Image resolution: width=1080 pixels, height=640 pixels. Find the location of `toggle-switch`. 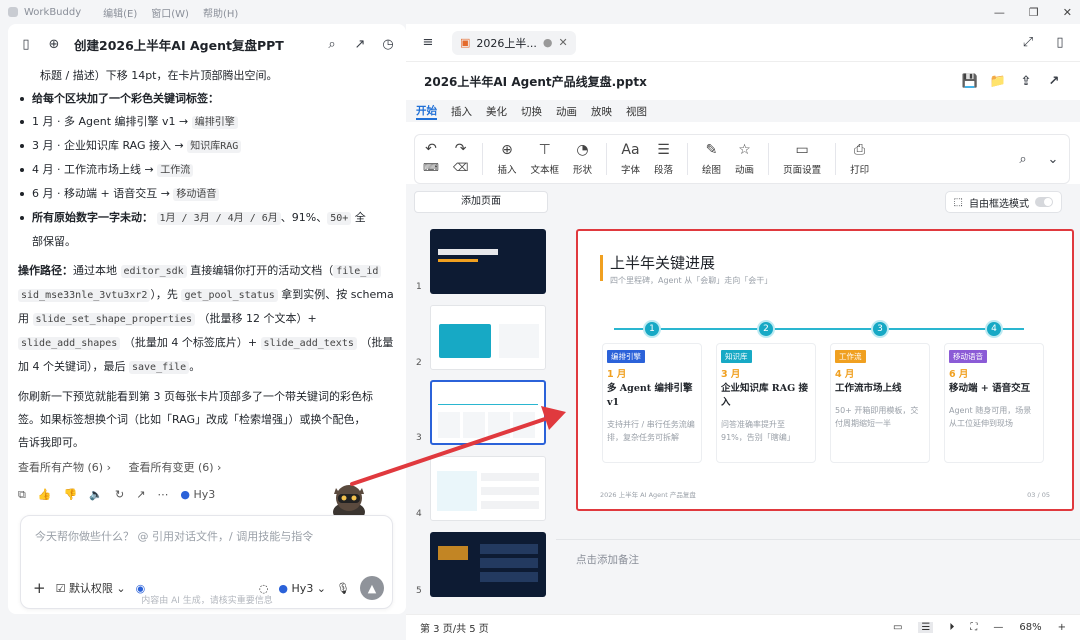

toggle-switch is located at coordinates (1044, 202).